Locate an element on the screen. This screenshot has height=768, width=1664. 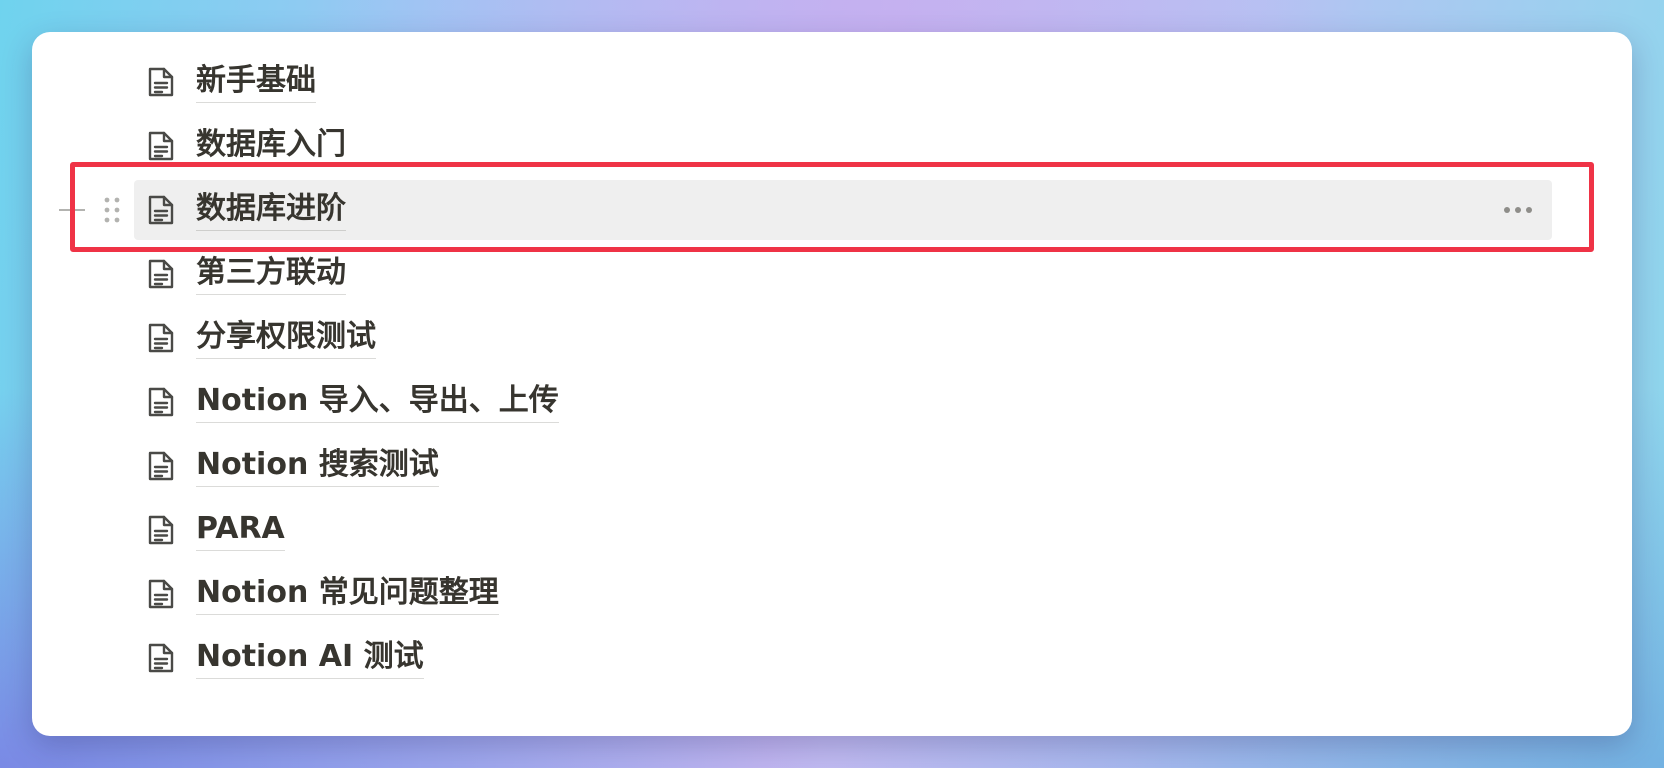
drag-handle-icon is located at coordinates (112, 210).